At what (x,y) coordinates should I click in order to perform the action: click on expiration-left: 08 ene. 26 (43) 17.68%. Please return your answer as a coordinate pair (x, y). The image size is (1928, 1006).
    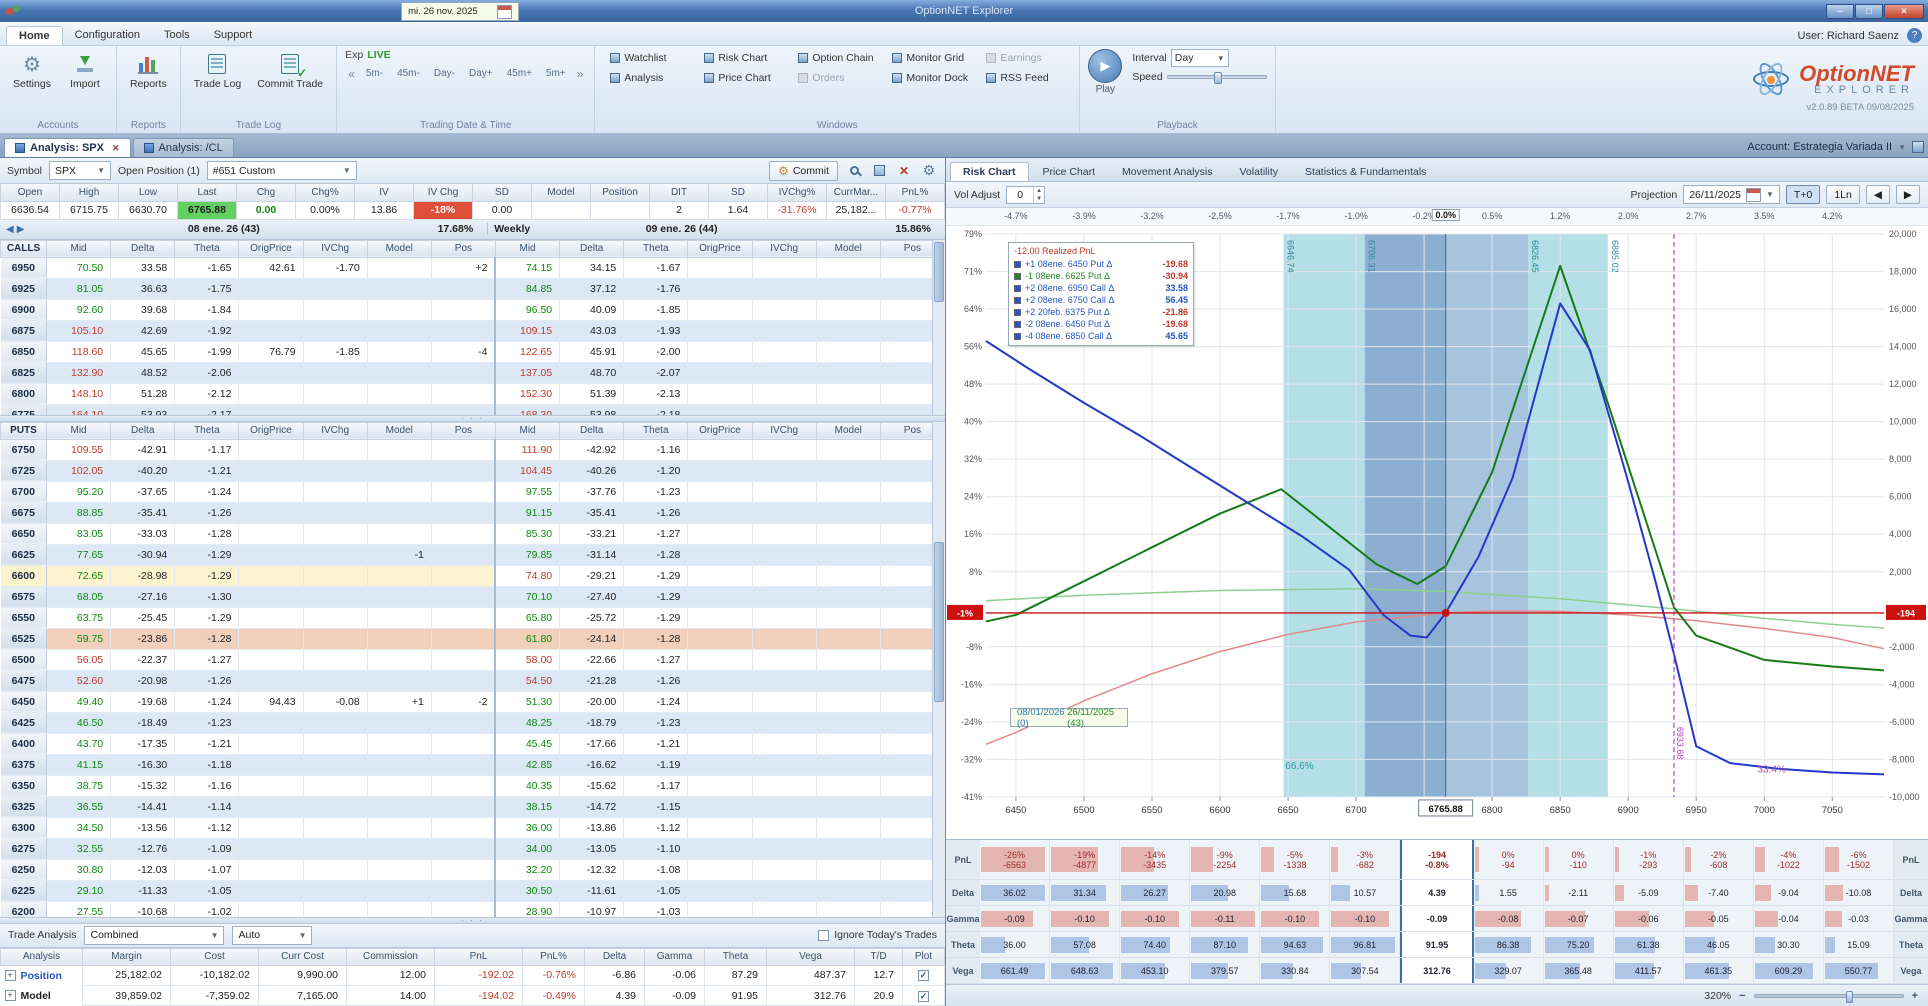
    Looking at the image, I should click on (258, 229).